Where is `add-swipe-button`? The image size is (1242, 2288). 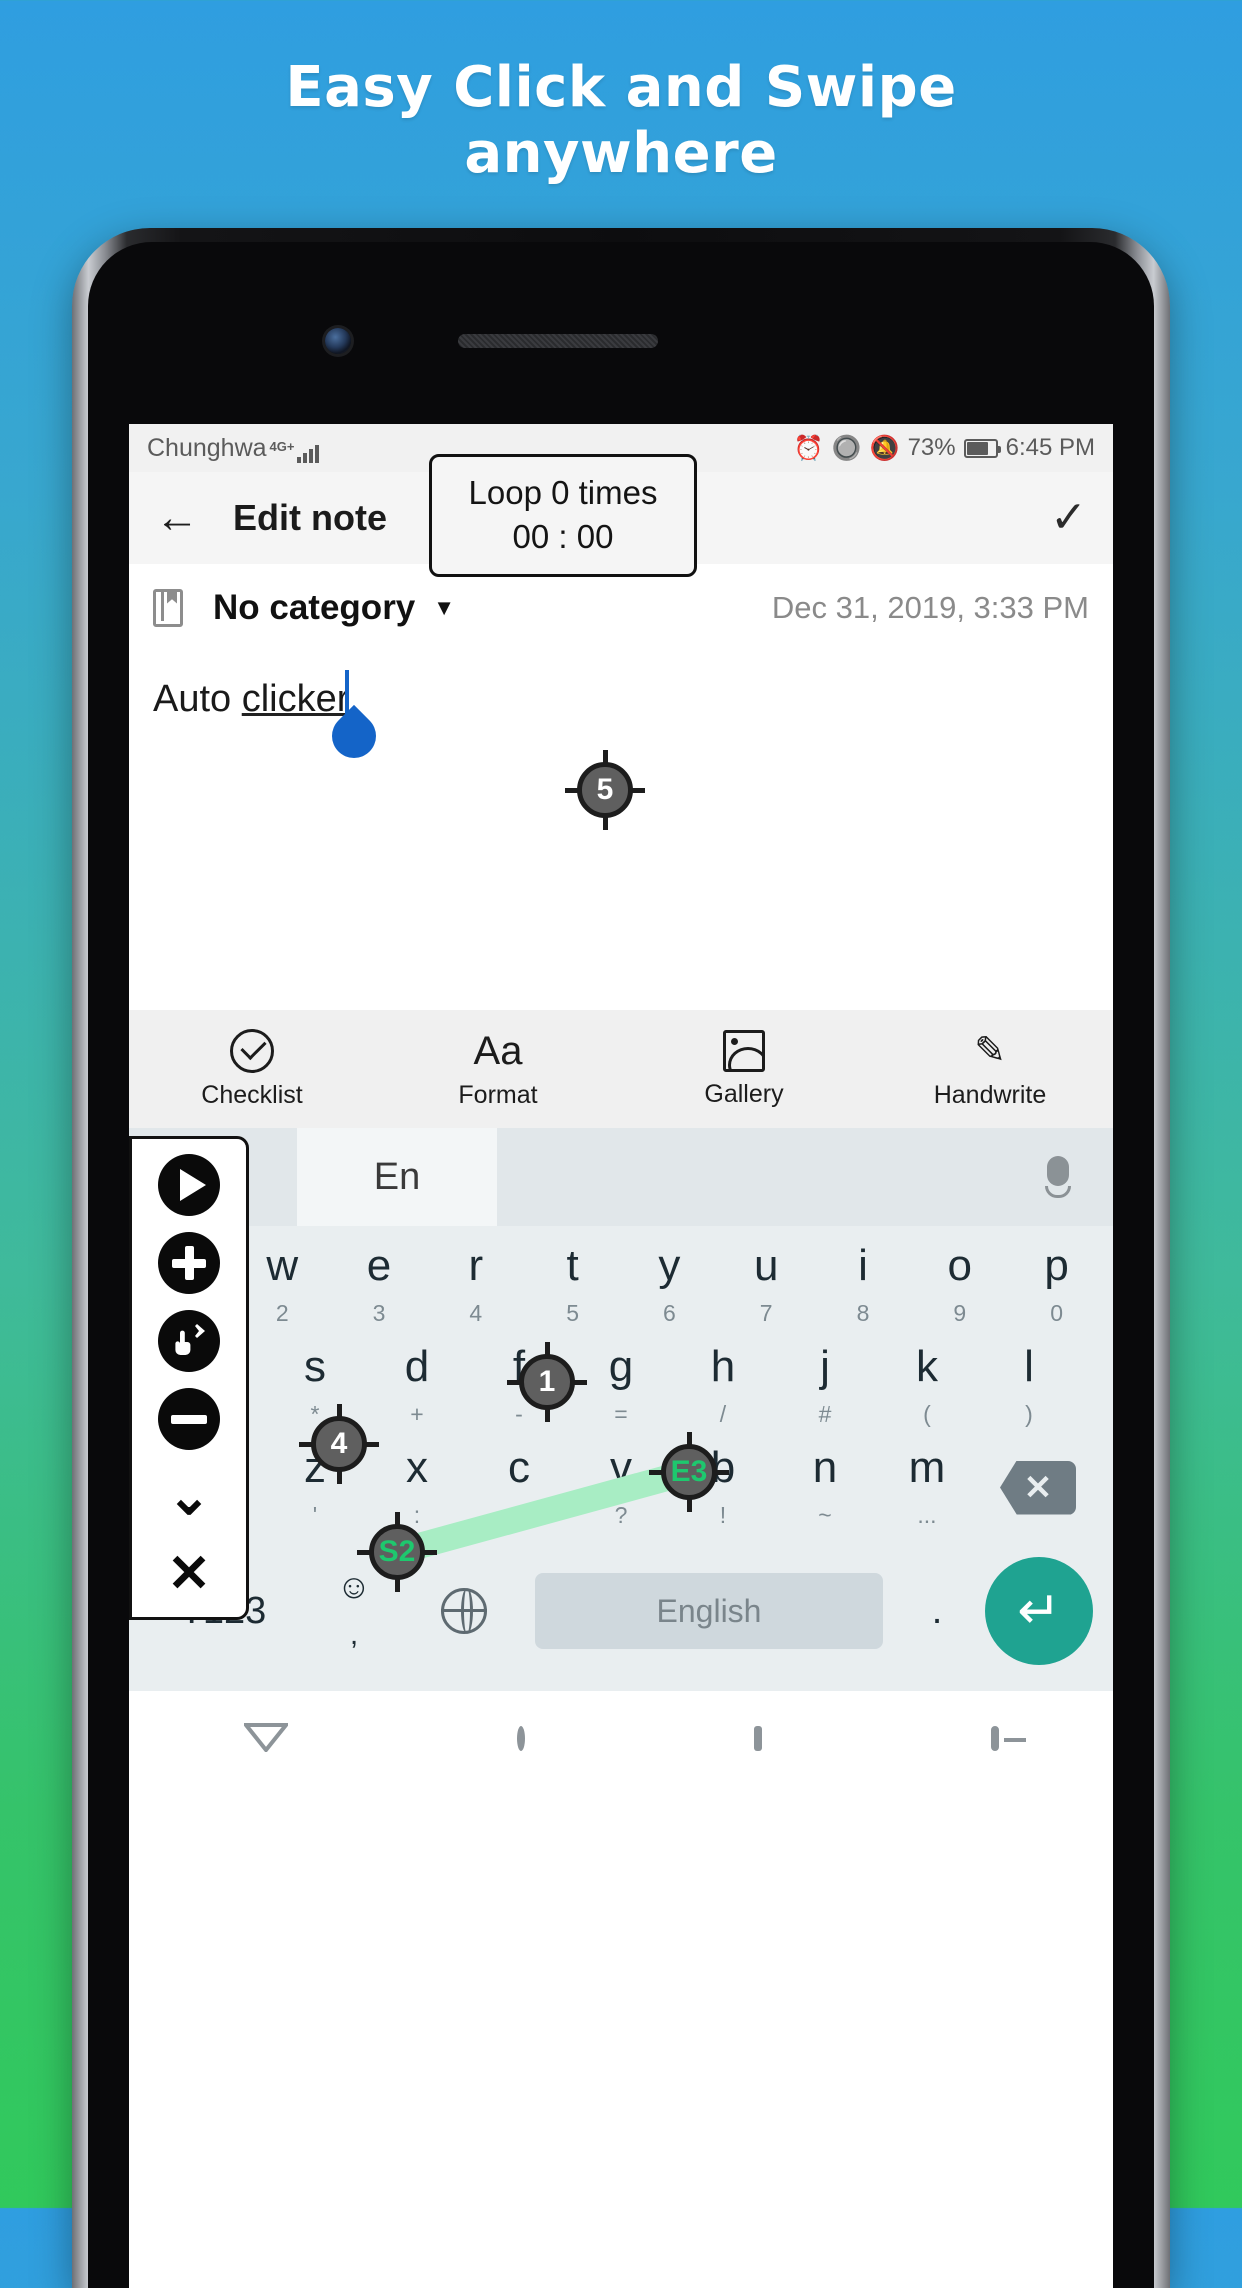 add-swipe-button is located at coordinates (189, 1341).